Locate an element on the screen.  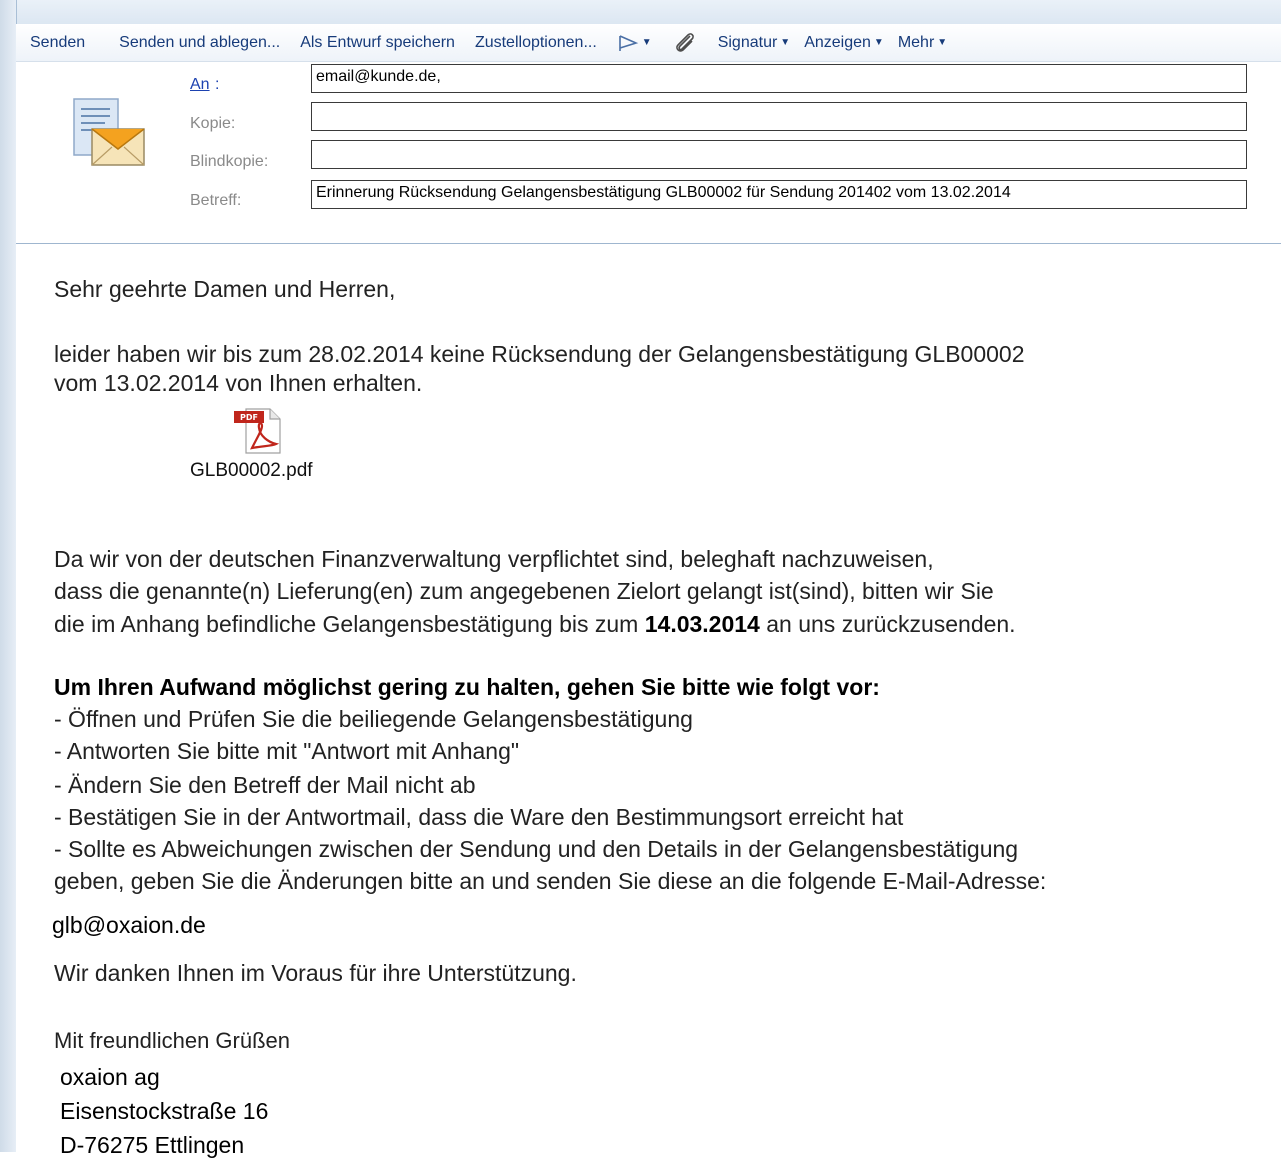
signature-label: Signatur is located at coordinates (747, 42).